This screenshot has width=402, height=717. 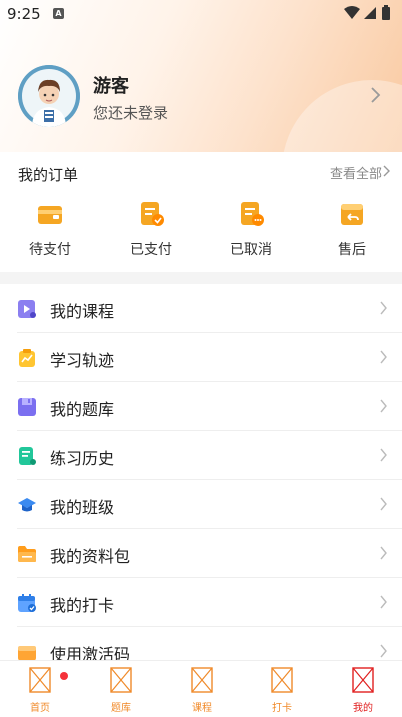 I want to click on tab-mine: 我的, so click(x=363, y=690).